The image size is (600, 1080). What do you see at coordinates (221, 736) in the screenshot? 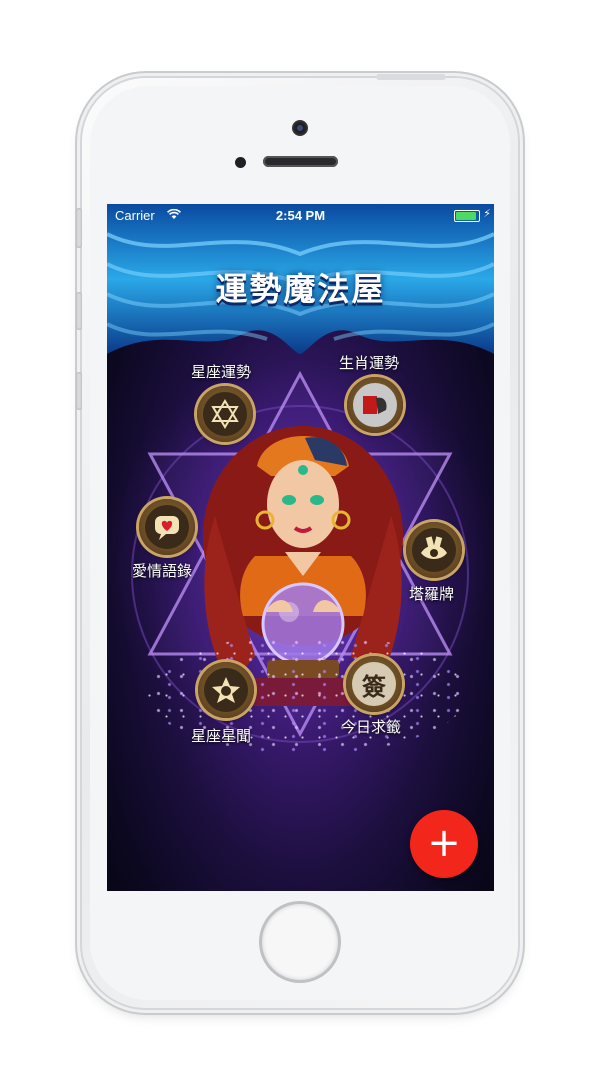
I see `astro-news-label: 星座星聞` at bounding box center [221, 736].